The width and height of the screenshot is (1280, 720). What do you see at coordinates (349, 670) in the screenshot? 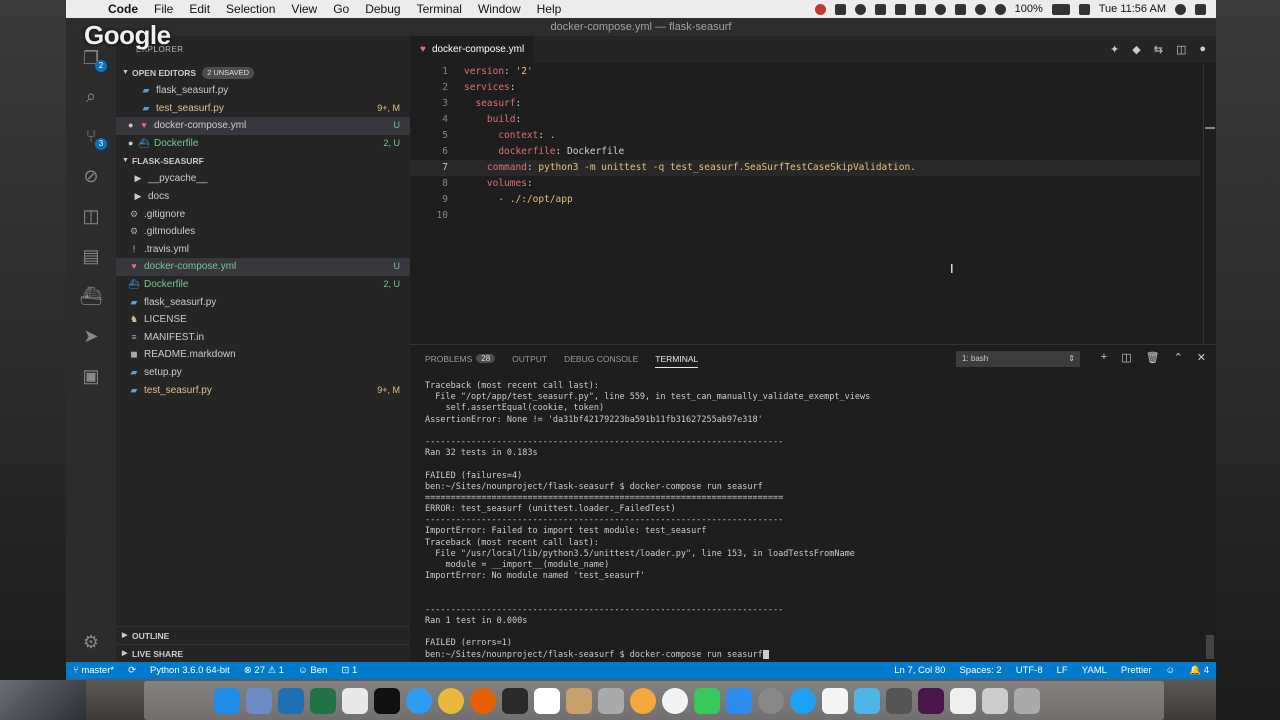
I see `live-share-count: ⊡ 1` at bounding box center [349, 670].